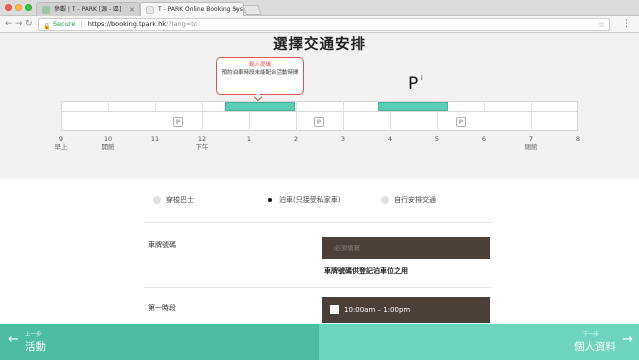  What do you see at coordinates (366, 271) in the screenshot?
I see `plate-note: 車牌號碼供登記泊車位之用` at bounding box center [366, 271].